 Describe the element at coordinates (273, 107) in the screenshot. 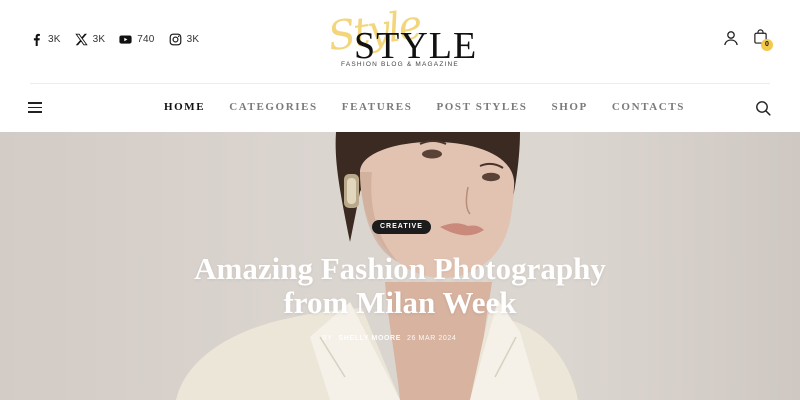

I see `nav-item-categories: CATEGORIES` at that location.